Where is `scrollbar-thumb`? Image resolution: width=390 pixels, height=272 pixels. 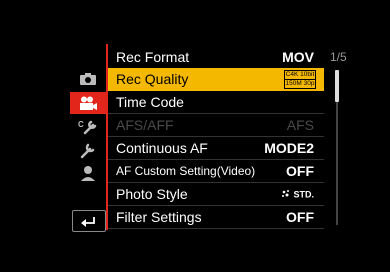 scrollbar-thumb is located at coordinates (337, 86).